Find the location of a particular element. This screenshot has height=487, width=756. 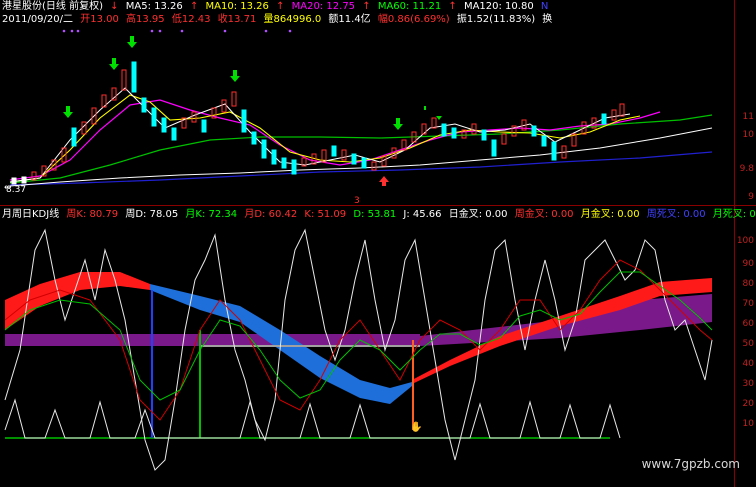

kdj-axis-30: 30 is located at coordinates (748, 384).